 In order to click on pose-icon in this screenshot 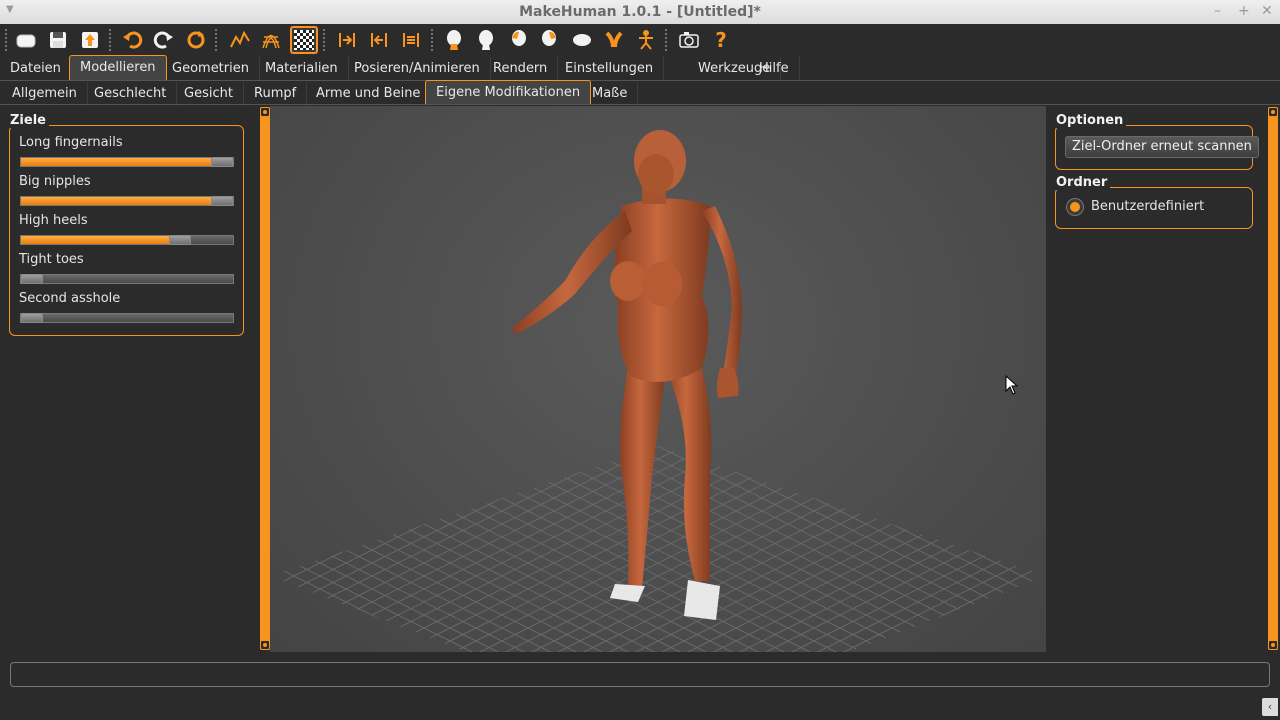, I will do `click(614, 40)`.